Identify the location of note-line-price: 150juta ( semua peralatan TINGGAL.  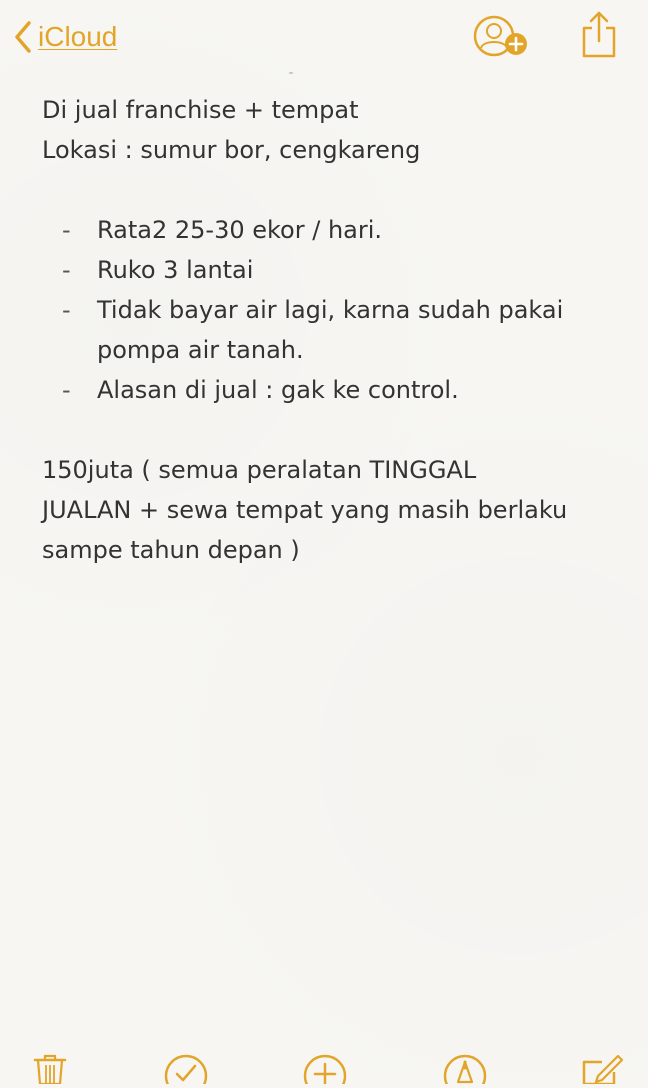
(259, 470).